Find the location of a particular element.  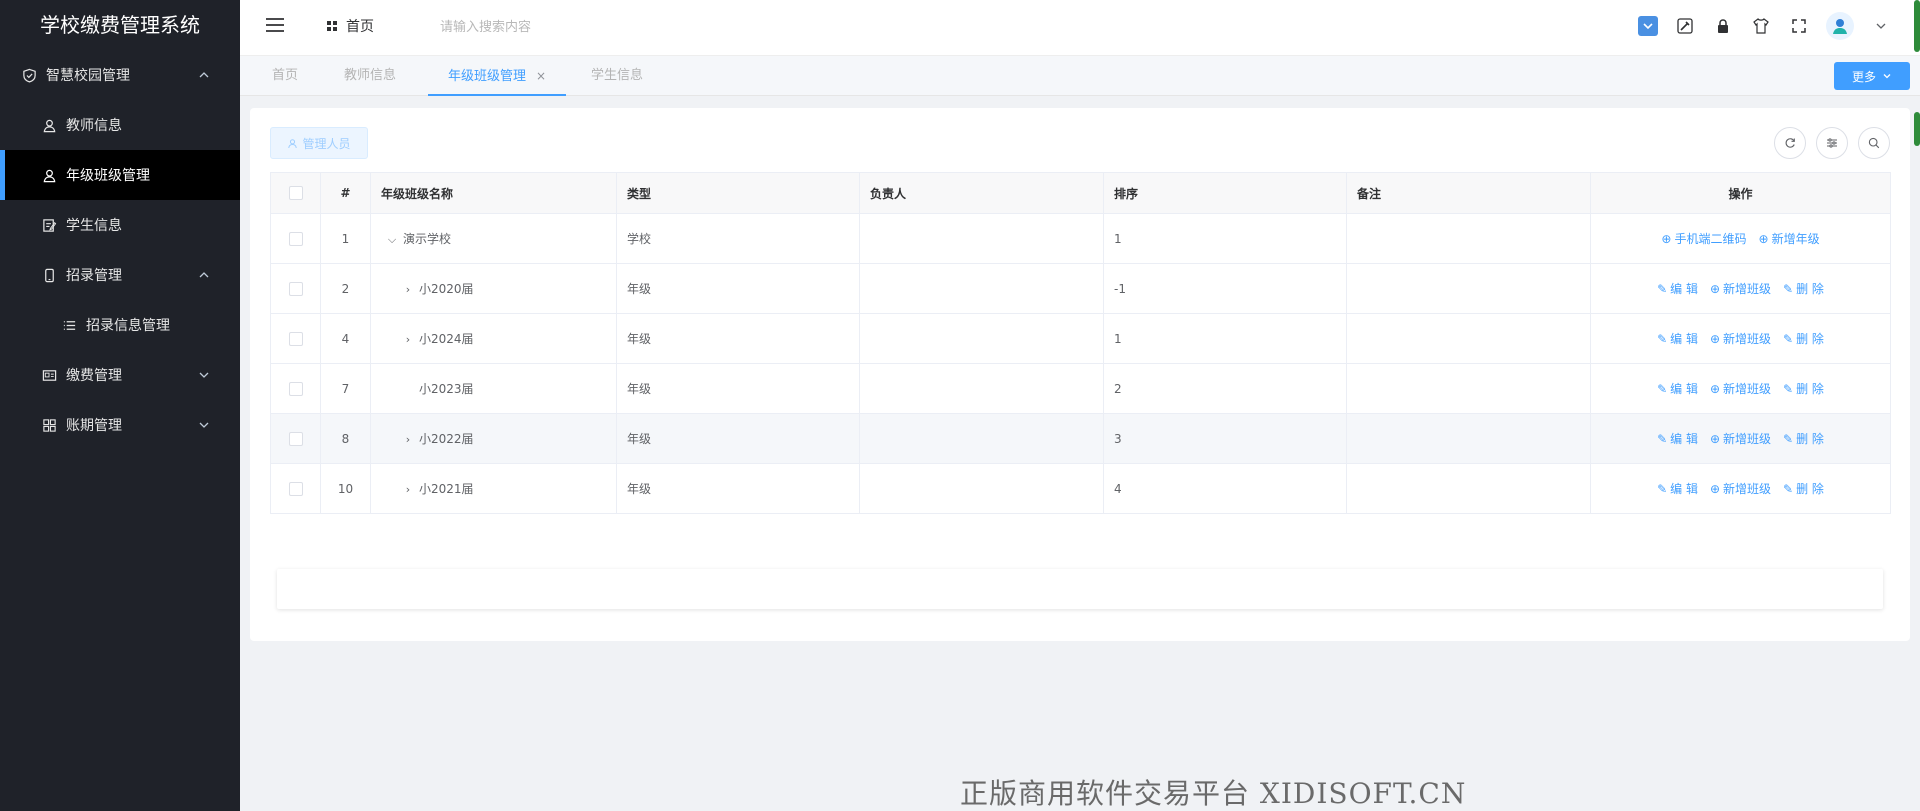

refresh-icon is located at coordinates (1790, 143).